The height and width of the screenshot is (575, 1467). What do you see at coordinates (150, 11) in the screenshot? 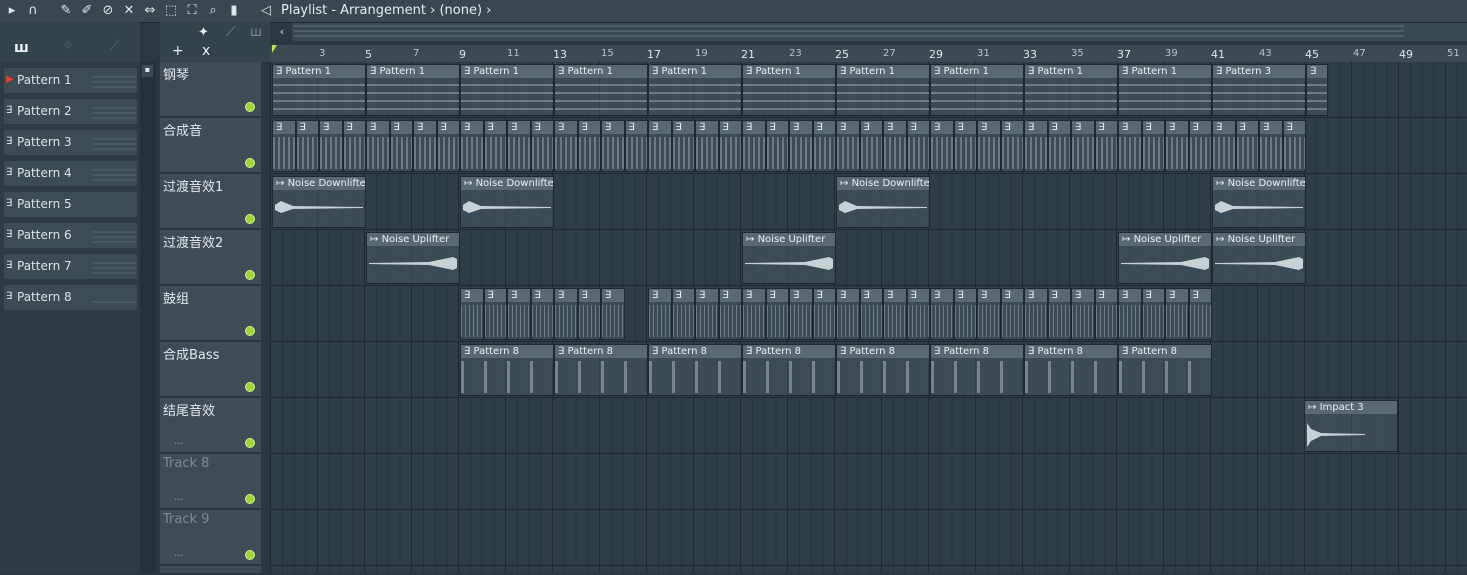
I see `slip-icon: ⇔` at bounding box center [150, 11].